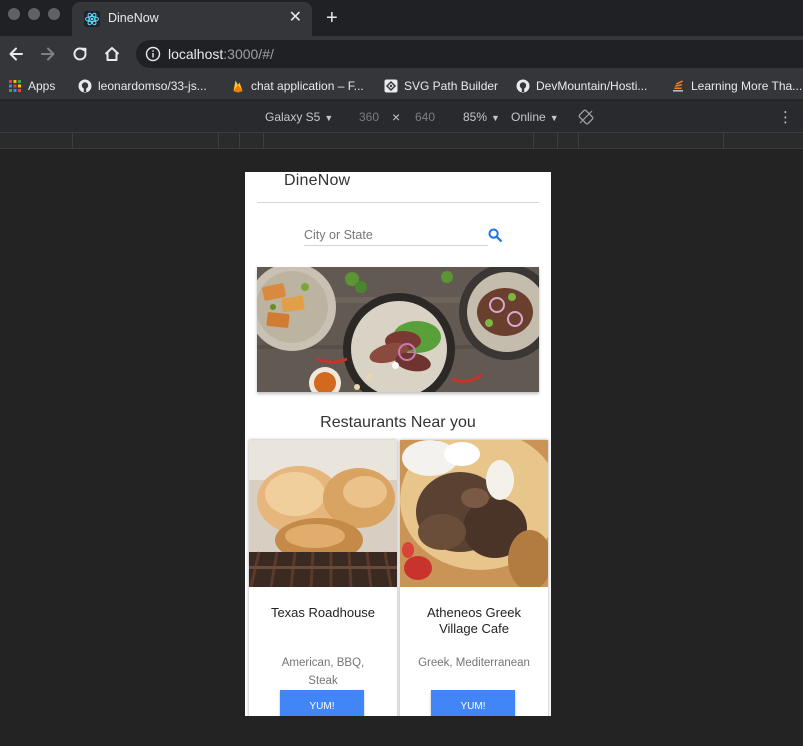  I want to click on search-icon, so click(495, 235).